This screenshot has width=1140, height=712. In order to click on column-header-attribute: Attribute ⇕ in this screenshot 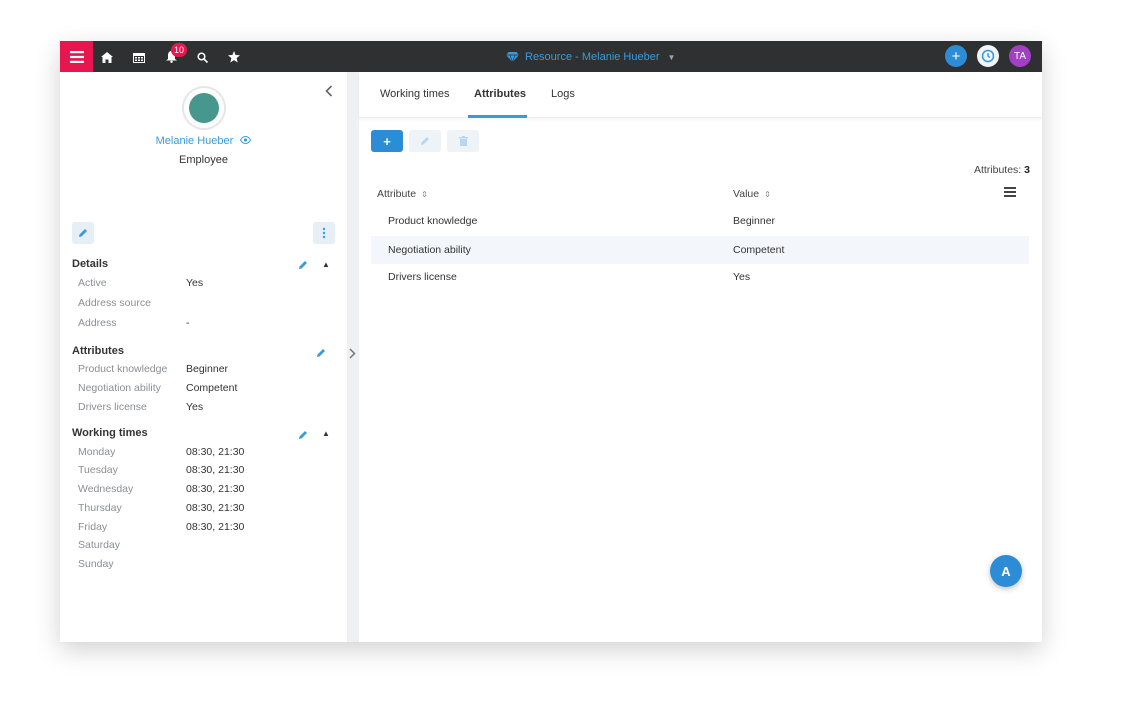, I will do `click(402, 194)`.